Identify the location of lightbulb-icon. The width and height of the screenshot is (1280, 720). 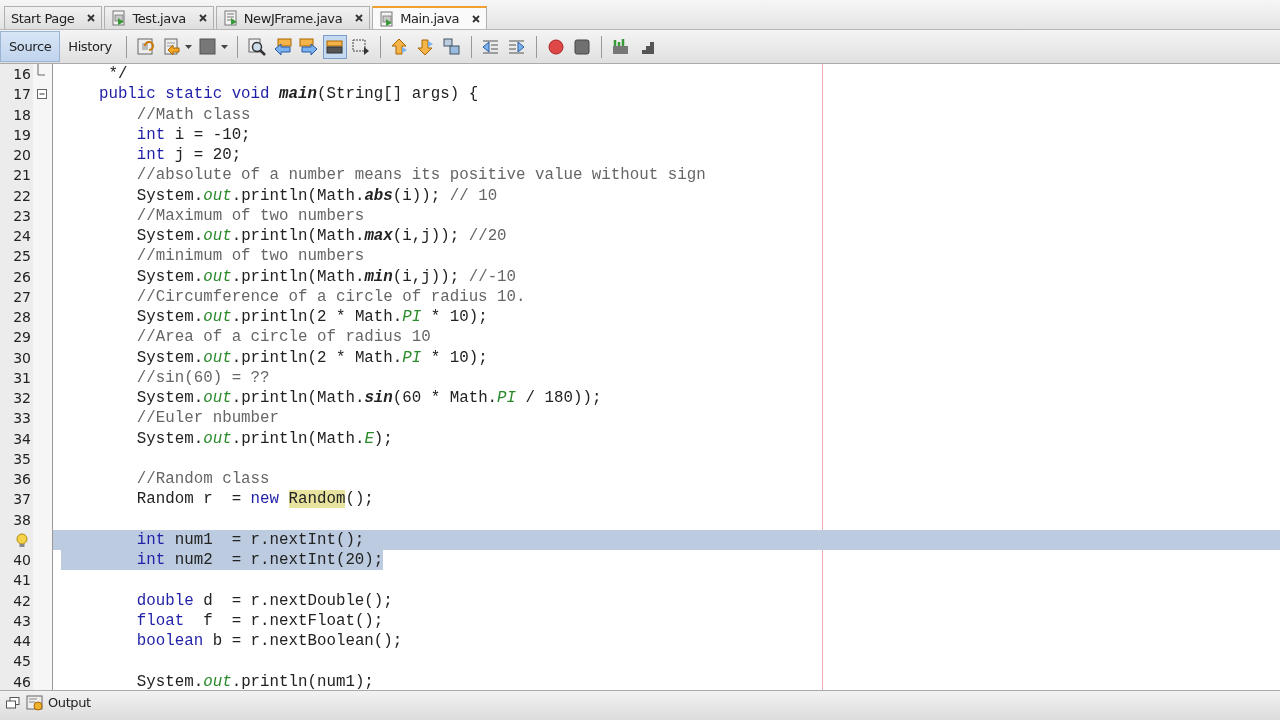
(22, 540).